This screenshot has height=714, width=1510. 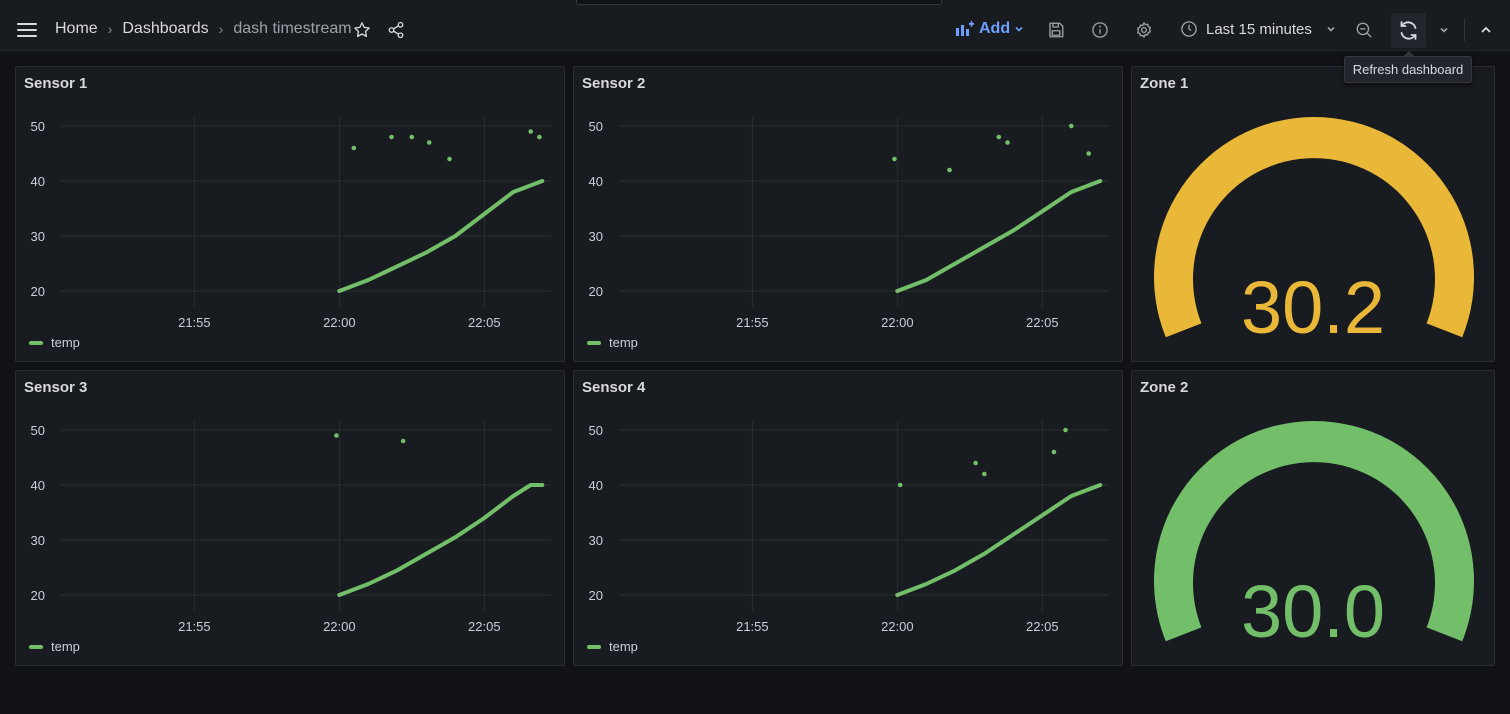 I want to click on time-range-picker: Last 15 minutes, so click(x=1258, y=29).